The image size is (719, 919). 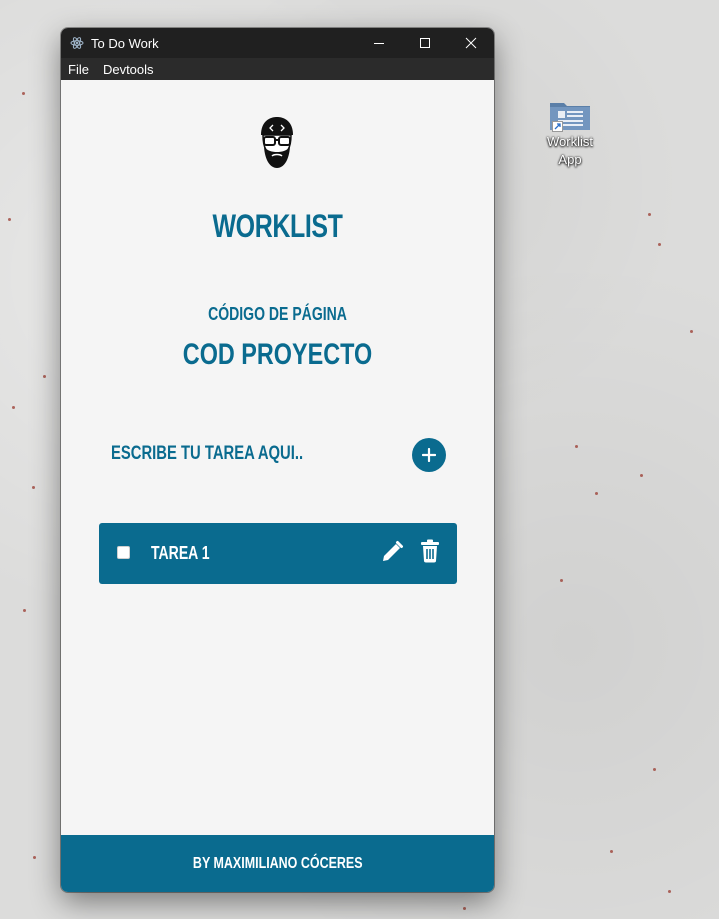 I want to click on window-controls, so click(x=425, y=43).